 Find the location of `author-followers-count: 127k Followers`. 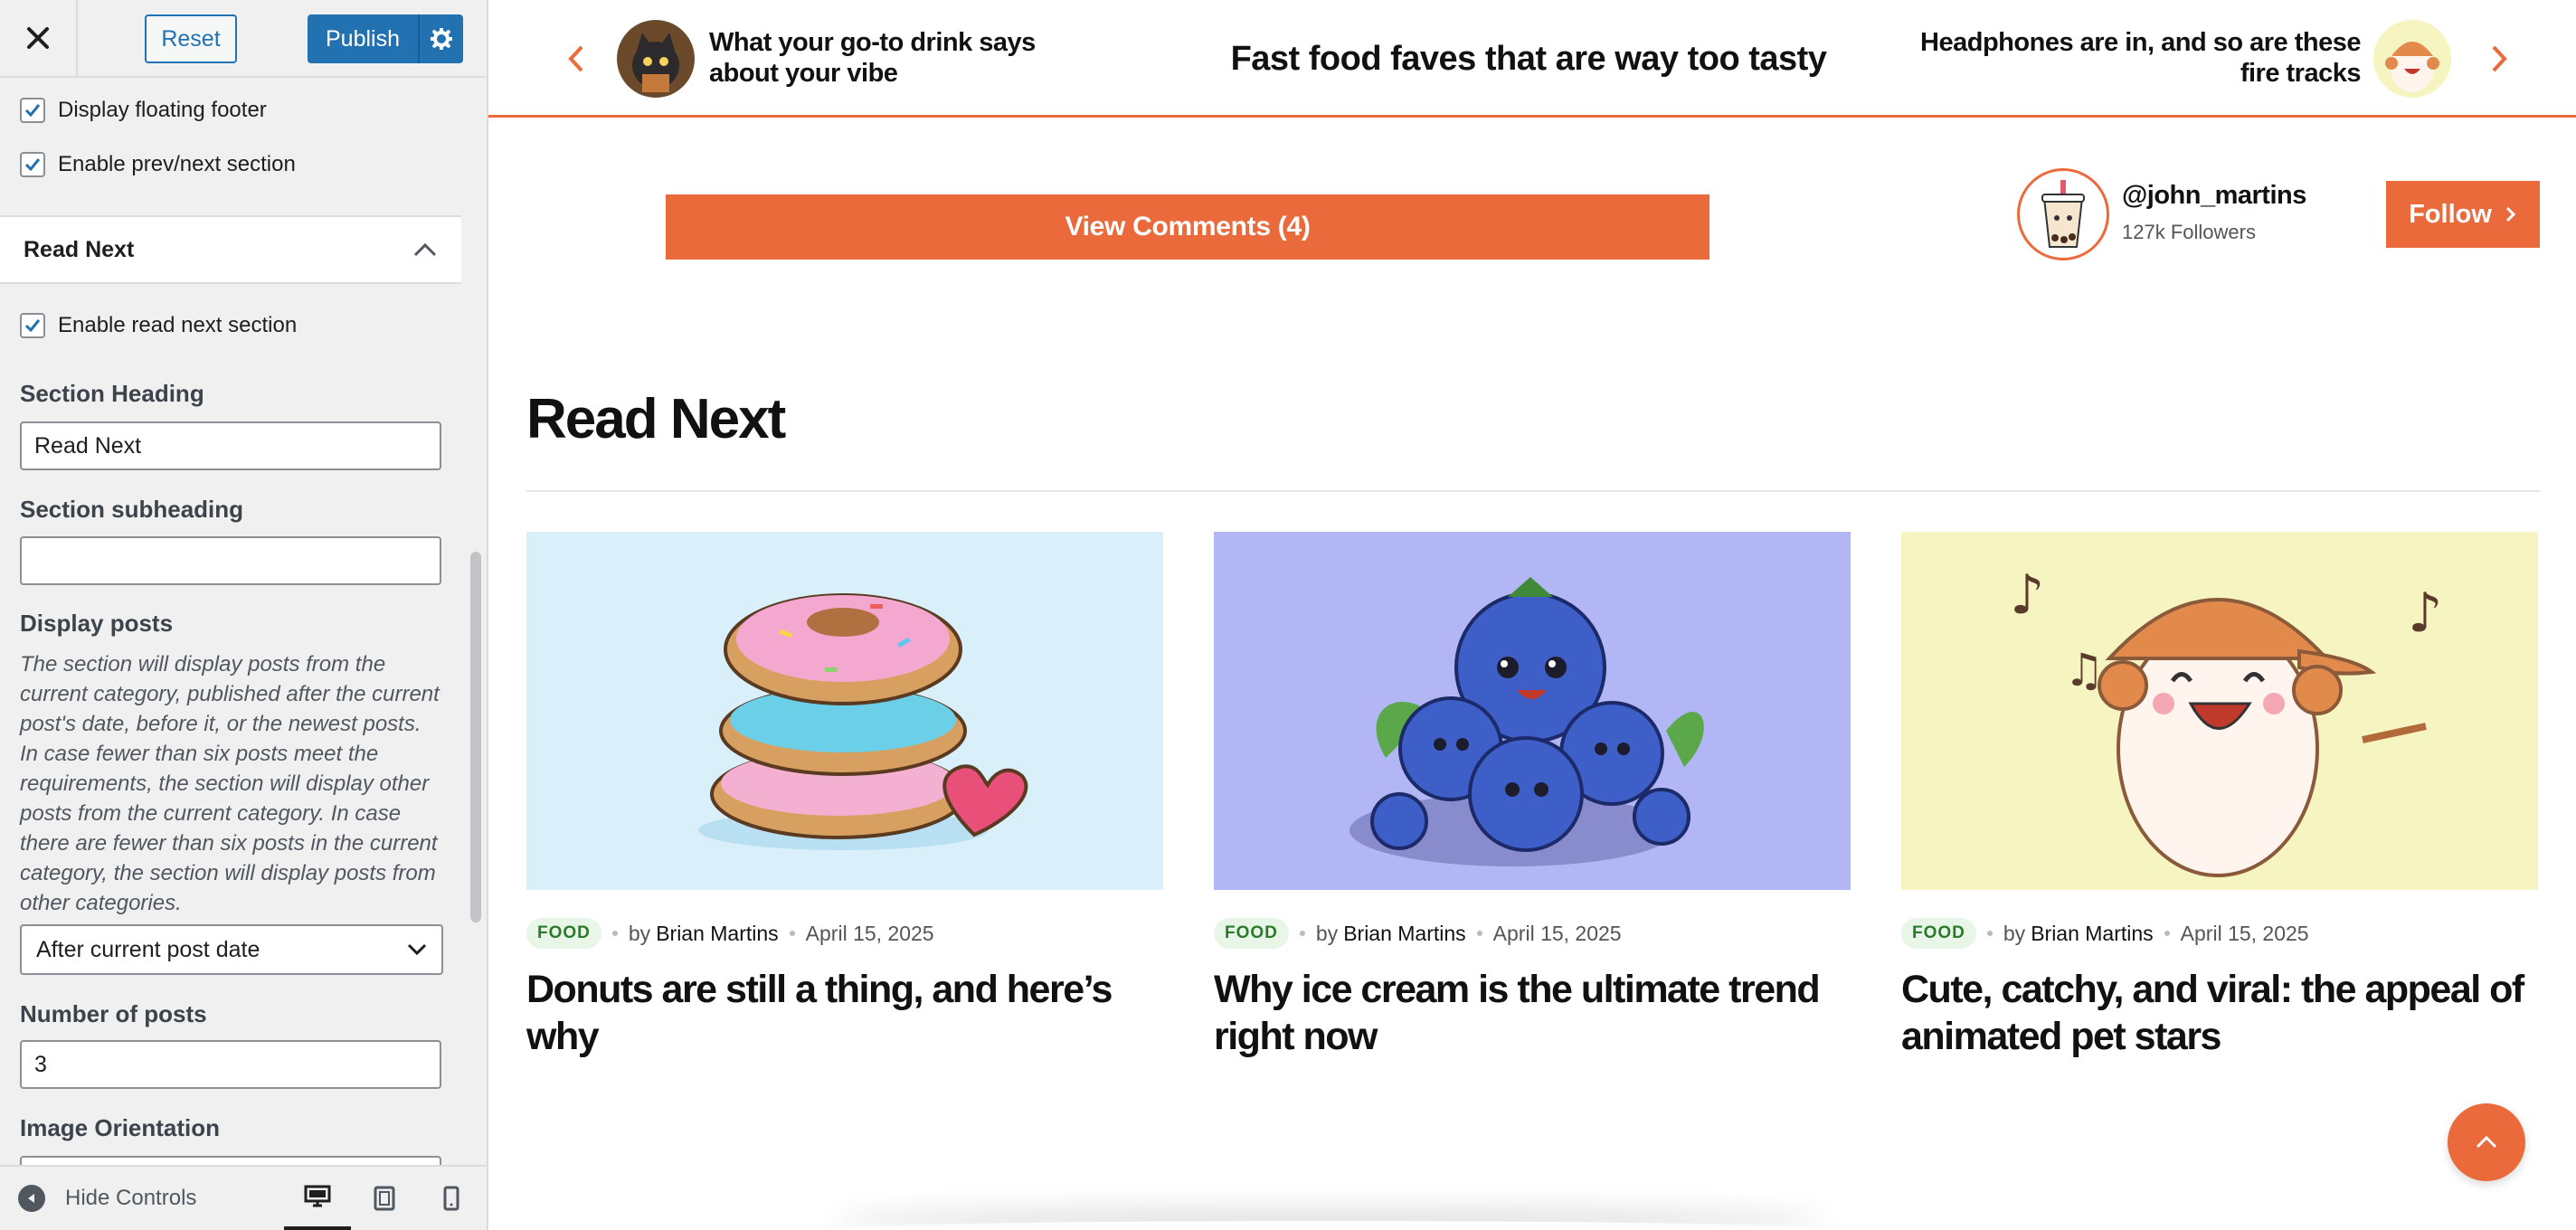

author-followers-count: 127k Followers is located at coordinates (2189, 232).